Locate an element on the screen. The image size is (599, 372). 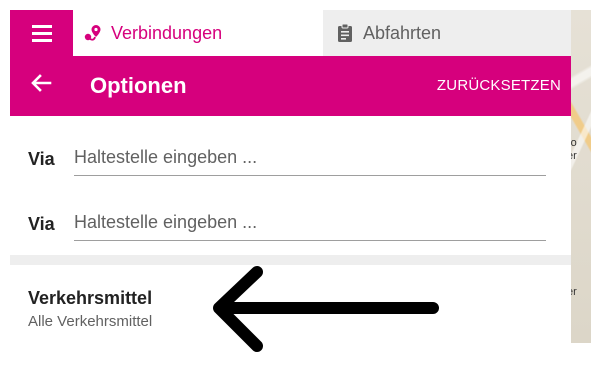
arrow-left-icon is located at coordinates (41, 85).